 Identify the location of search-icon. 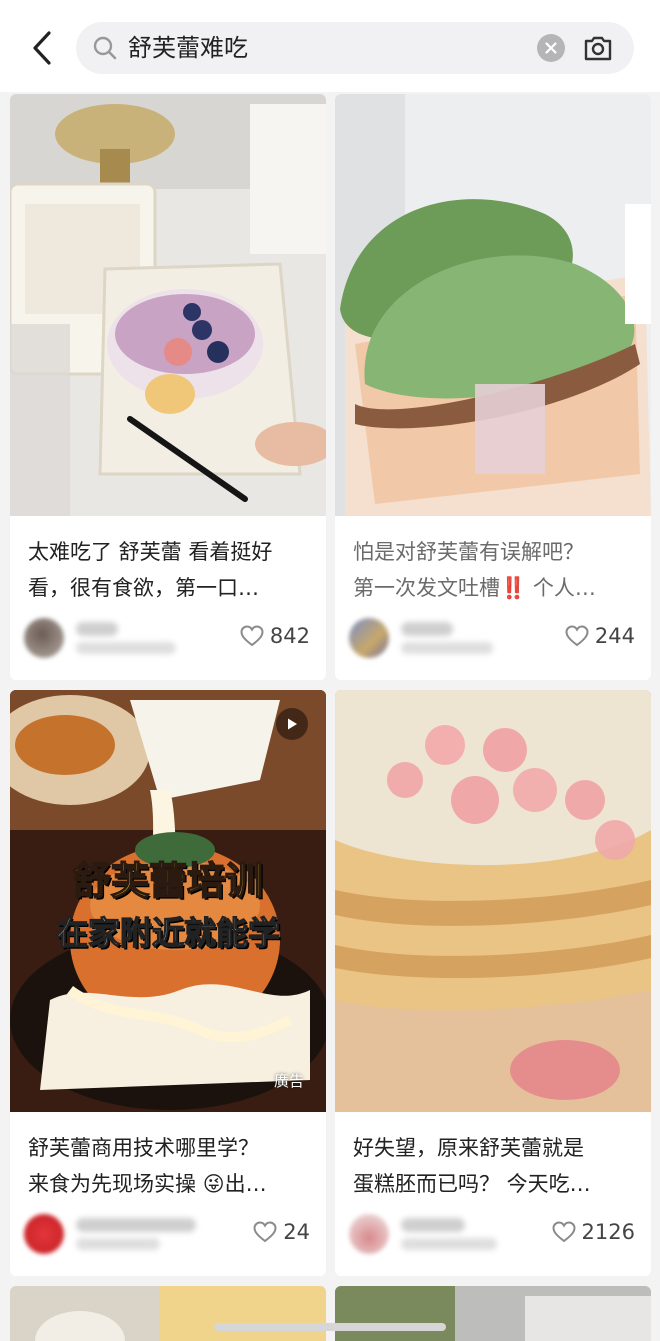
(105, 48).